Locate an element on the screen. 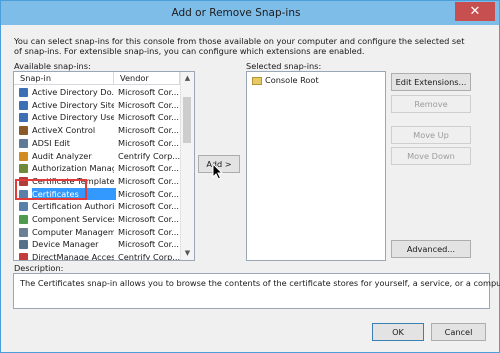 Image resolution: width=500 pixels, height=353 pixels. description-label: Description: is located at coordinates (39, 268).